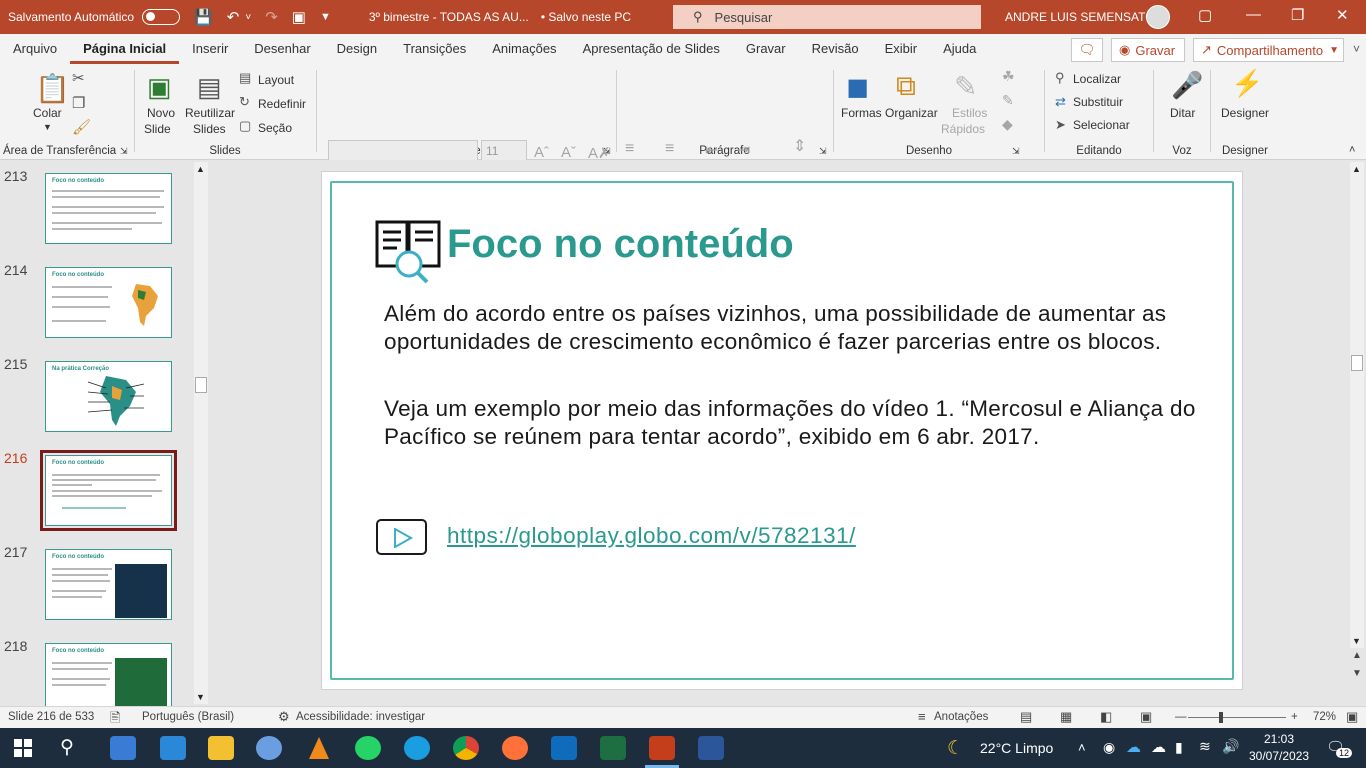 The width and height of the screenshot is (1366, 768). I want to click on cloud-icon: ☁, so click(1158, 747).